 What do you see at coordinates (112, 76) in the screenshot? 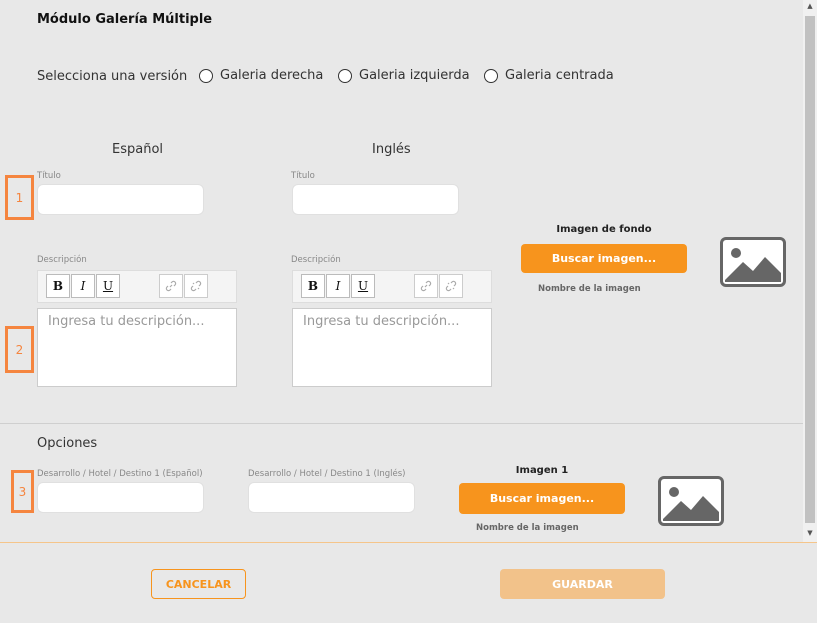
I see `version-label: Selecciona una versión` at bounding box center [112, 76].